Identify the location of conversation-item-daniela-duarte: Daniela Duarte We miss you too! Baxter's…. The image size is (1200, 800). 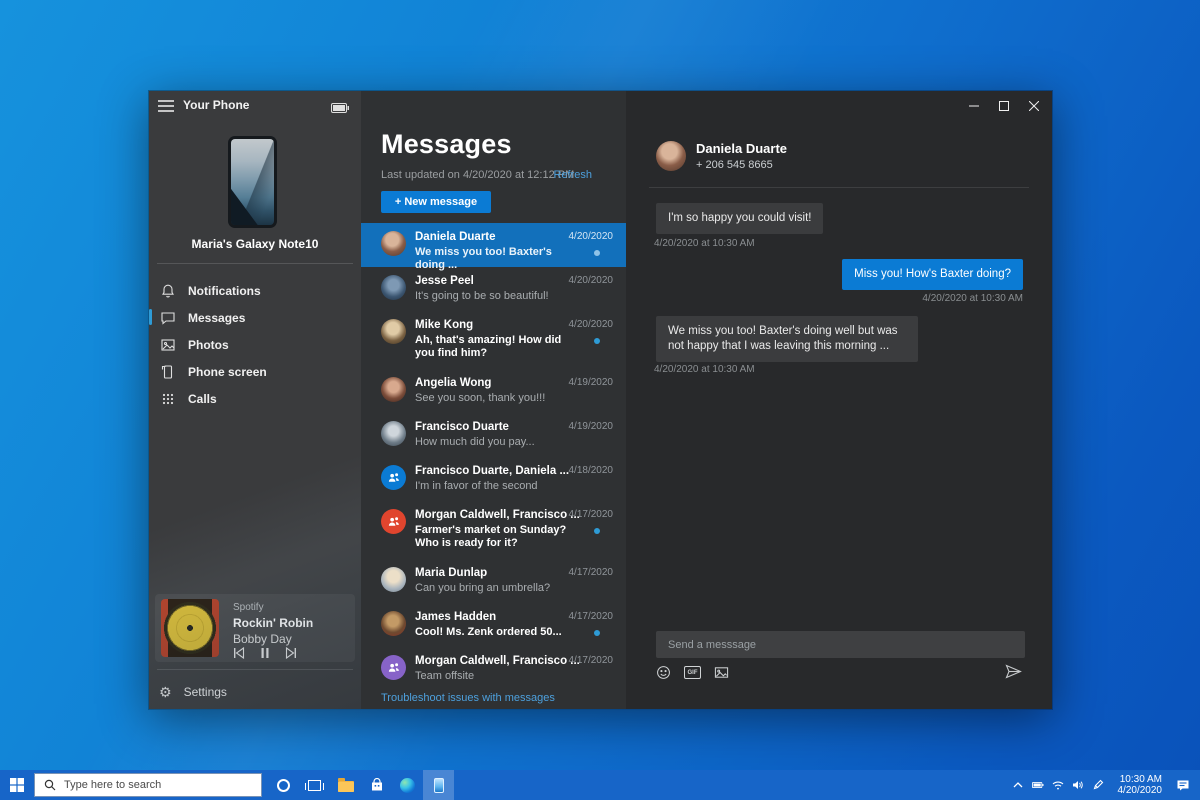
(493, 247).